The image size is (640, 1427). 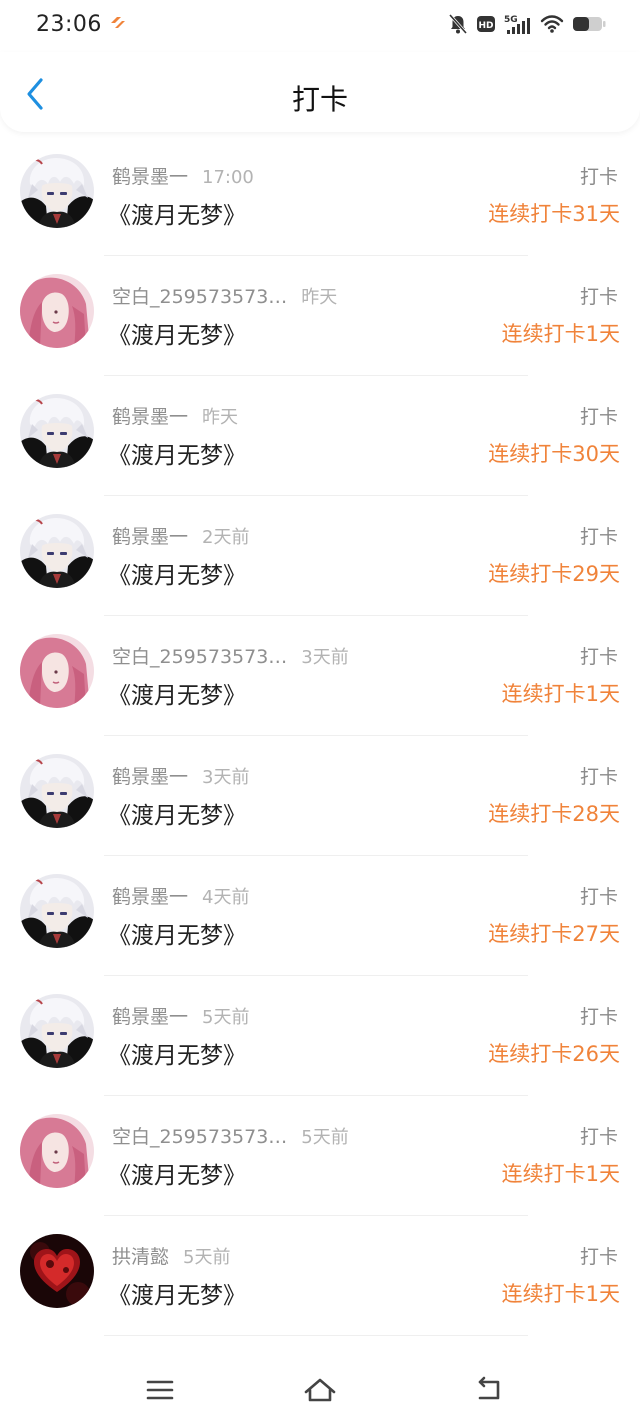 I want to click on checkin-row: 鹤景墨一 17:00 《渡月无梦》 打卡连续打卡31天, so click(x=320, y=196).